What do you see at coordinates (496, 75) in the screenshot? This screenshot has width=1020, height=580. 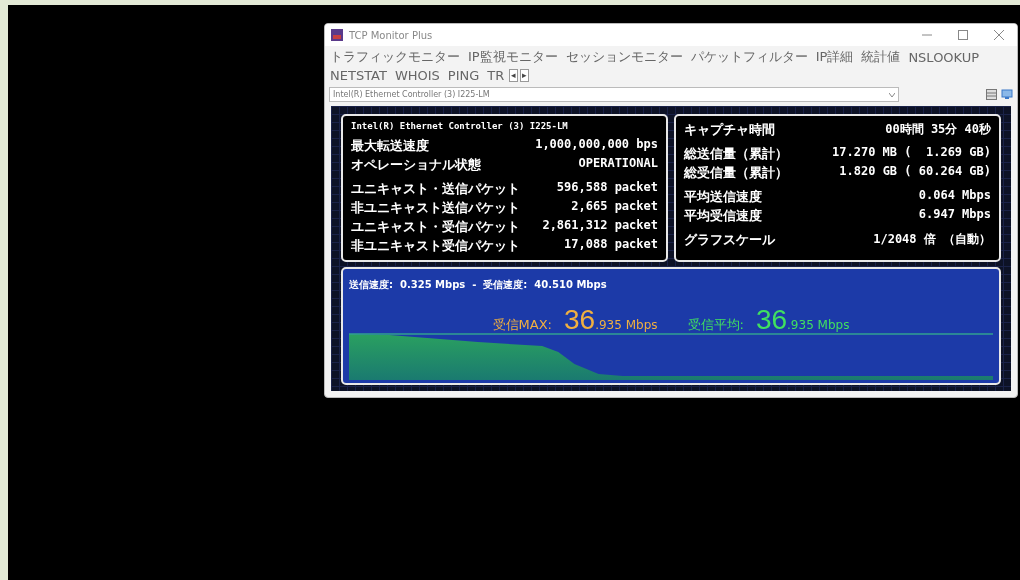 I see `menu-tab: TR` at bounding box center [496, 75].